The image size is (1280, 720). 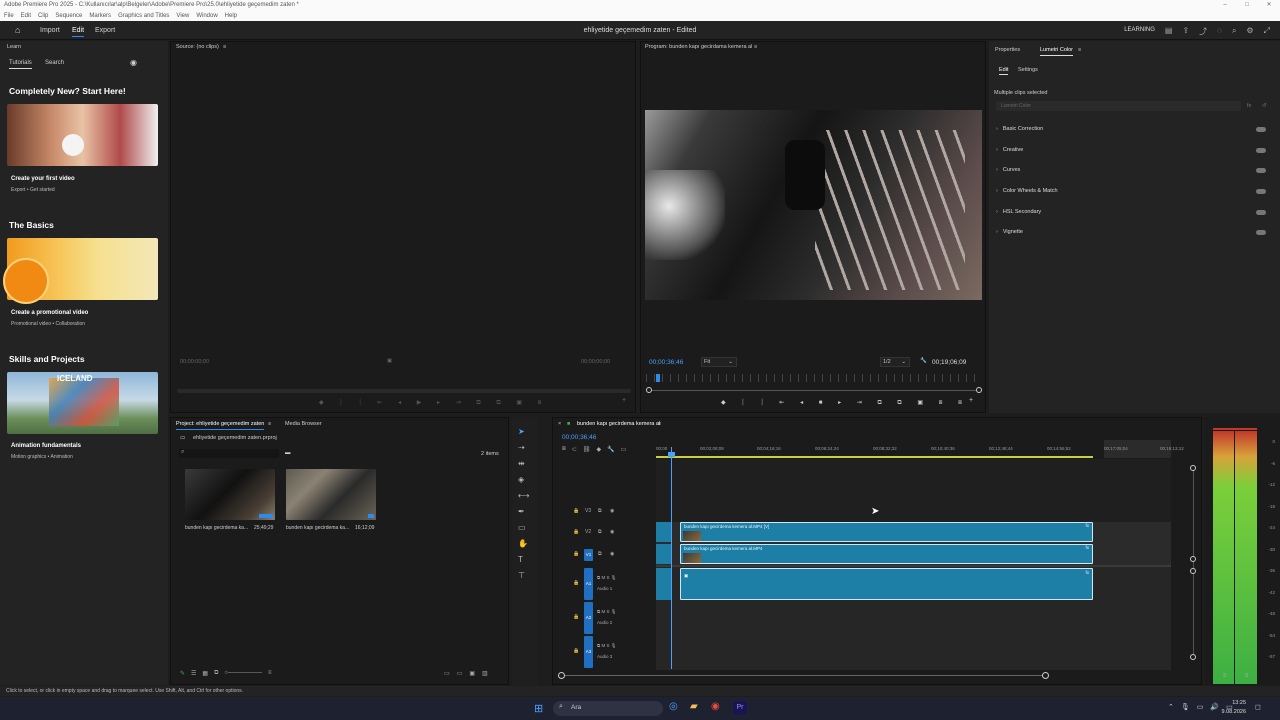 I want to click on list-view-icon: ☰, so click(x=193, y=673).